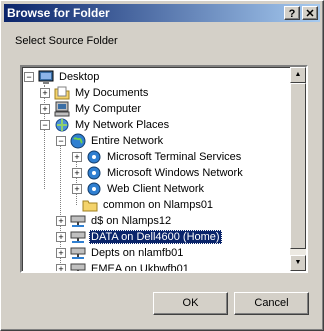  I want to click on tree-item-desktop: − Desktop, so click(62, 77).